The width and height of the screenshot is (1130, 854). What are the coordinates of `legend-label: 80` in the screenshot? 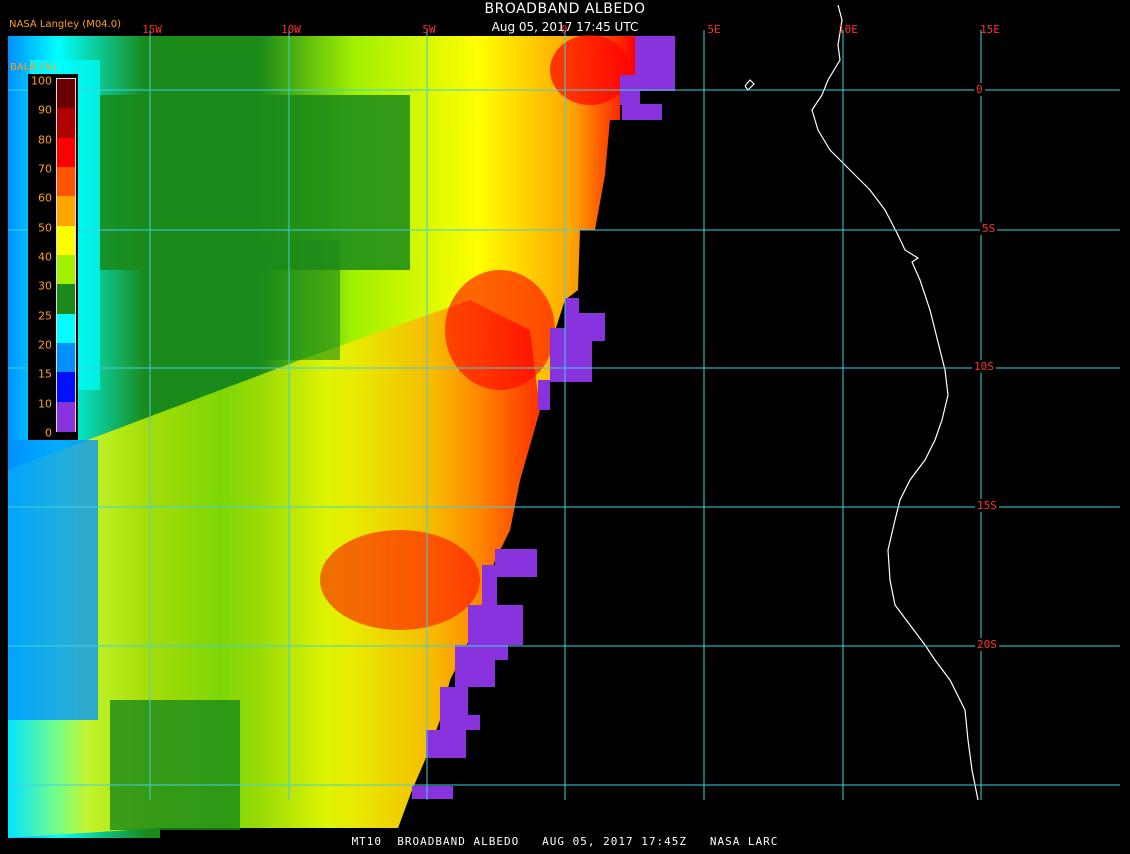 It's located at (45, 140).